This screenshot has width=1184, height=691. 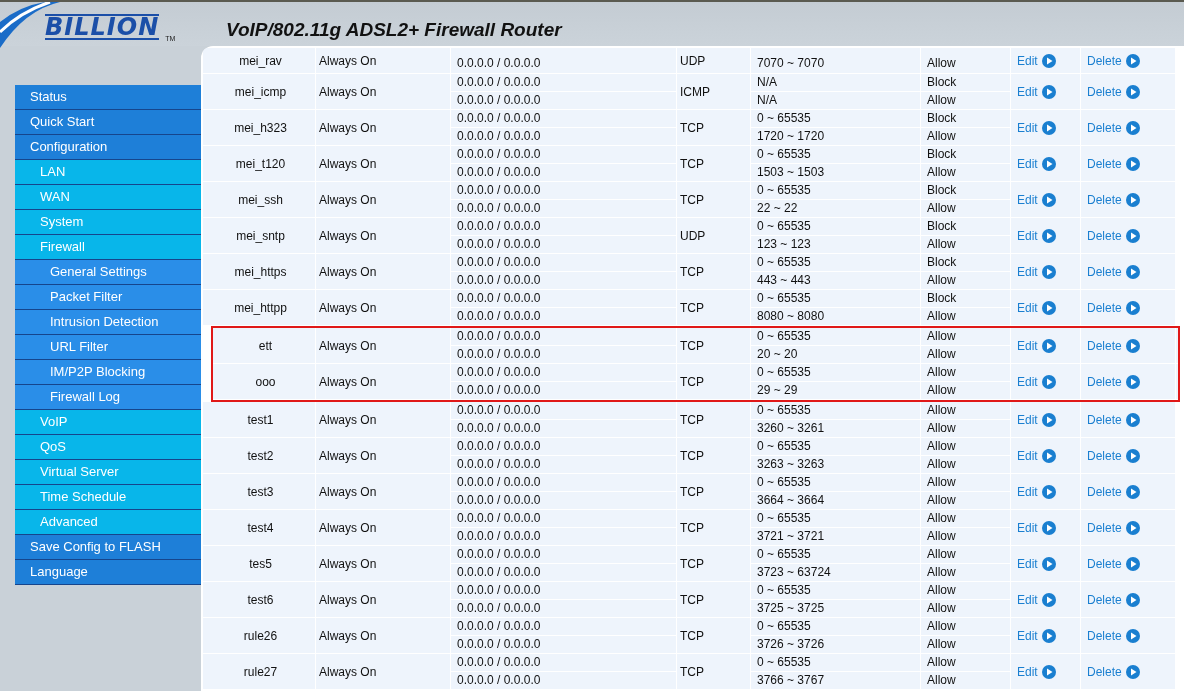 What do you see at coordinates (108, 197) in the screenshot?
I see `sidebar-item: WAN` at bounding box center [108, 197].